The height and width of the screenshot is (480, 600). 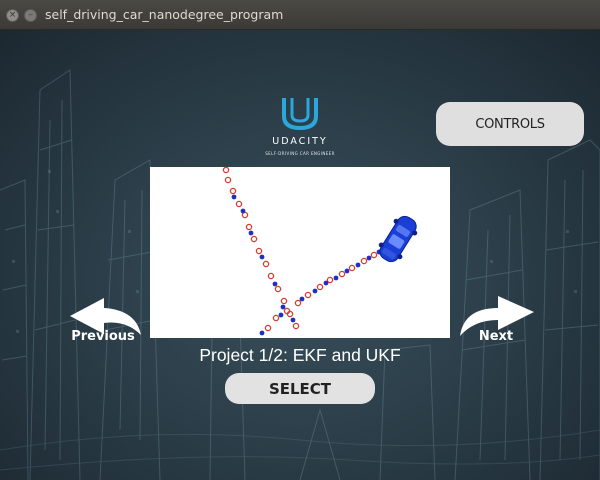 What do you see at coordinates (496, 336) in the screenshot?
I see `next-button: Next` at bounding box center [496, 336].